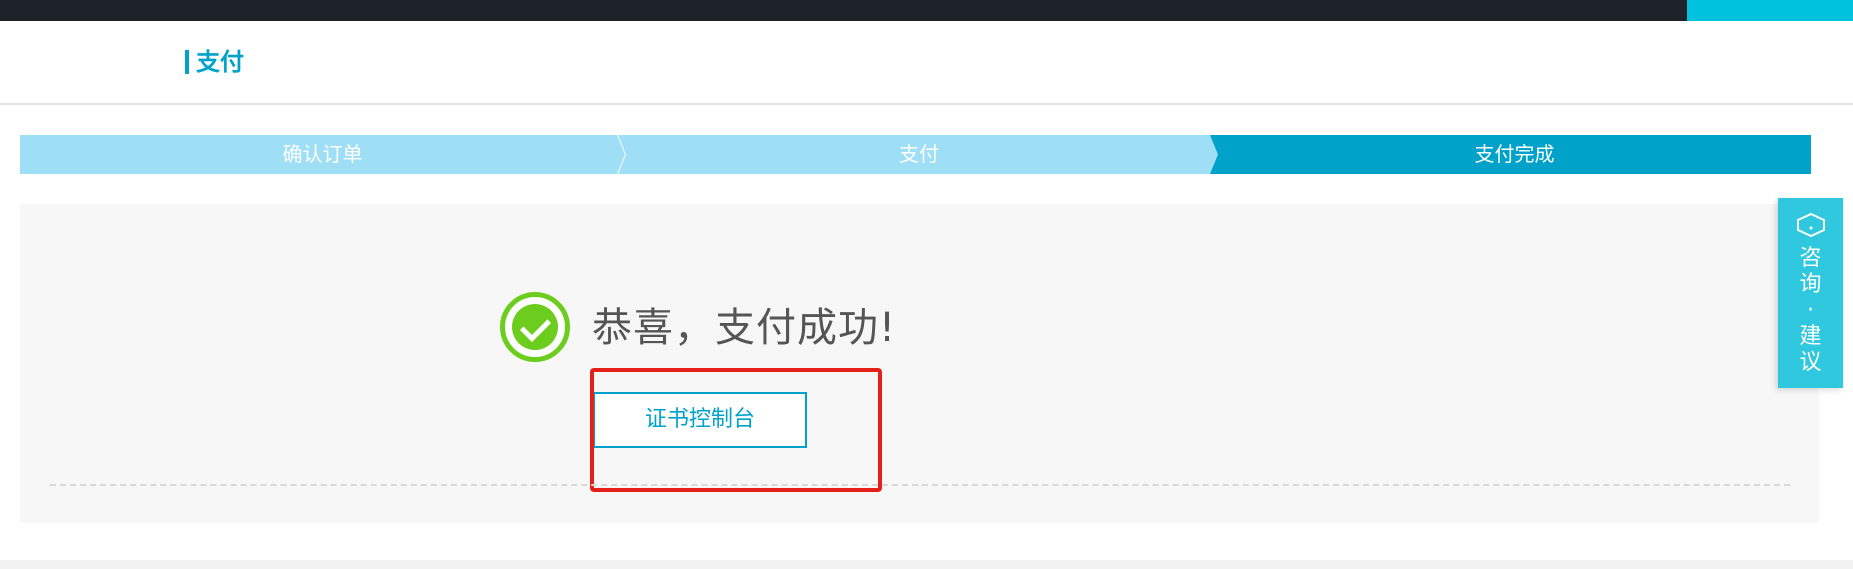  Describe the element at coordinates (187, 62) in the screenshot. I see `title-marker` at that location.